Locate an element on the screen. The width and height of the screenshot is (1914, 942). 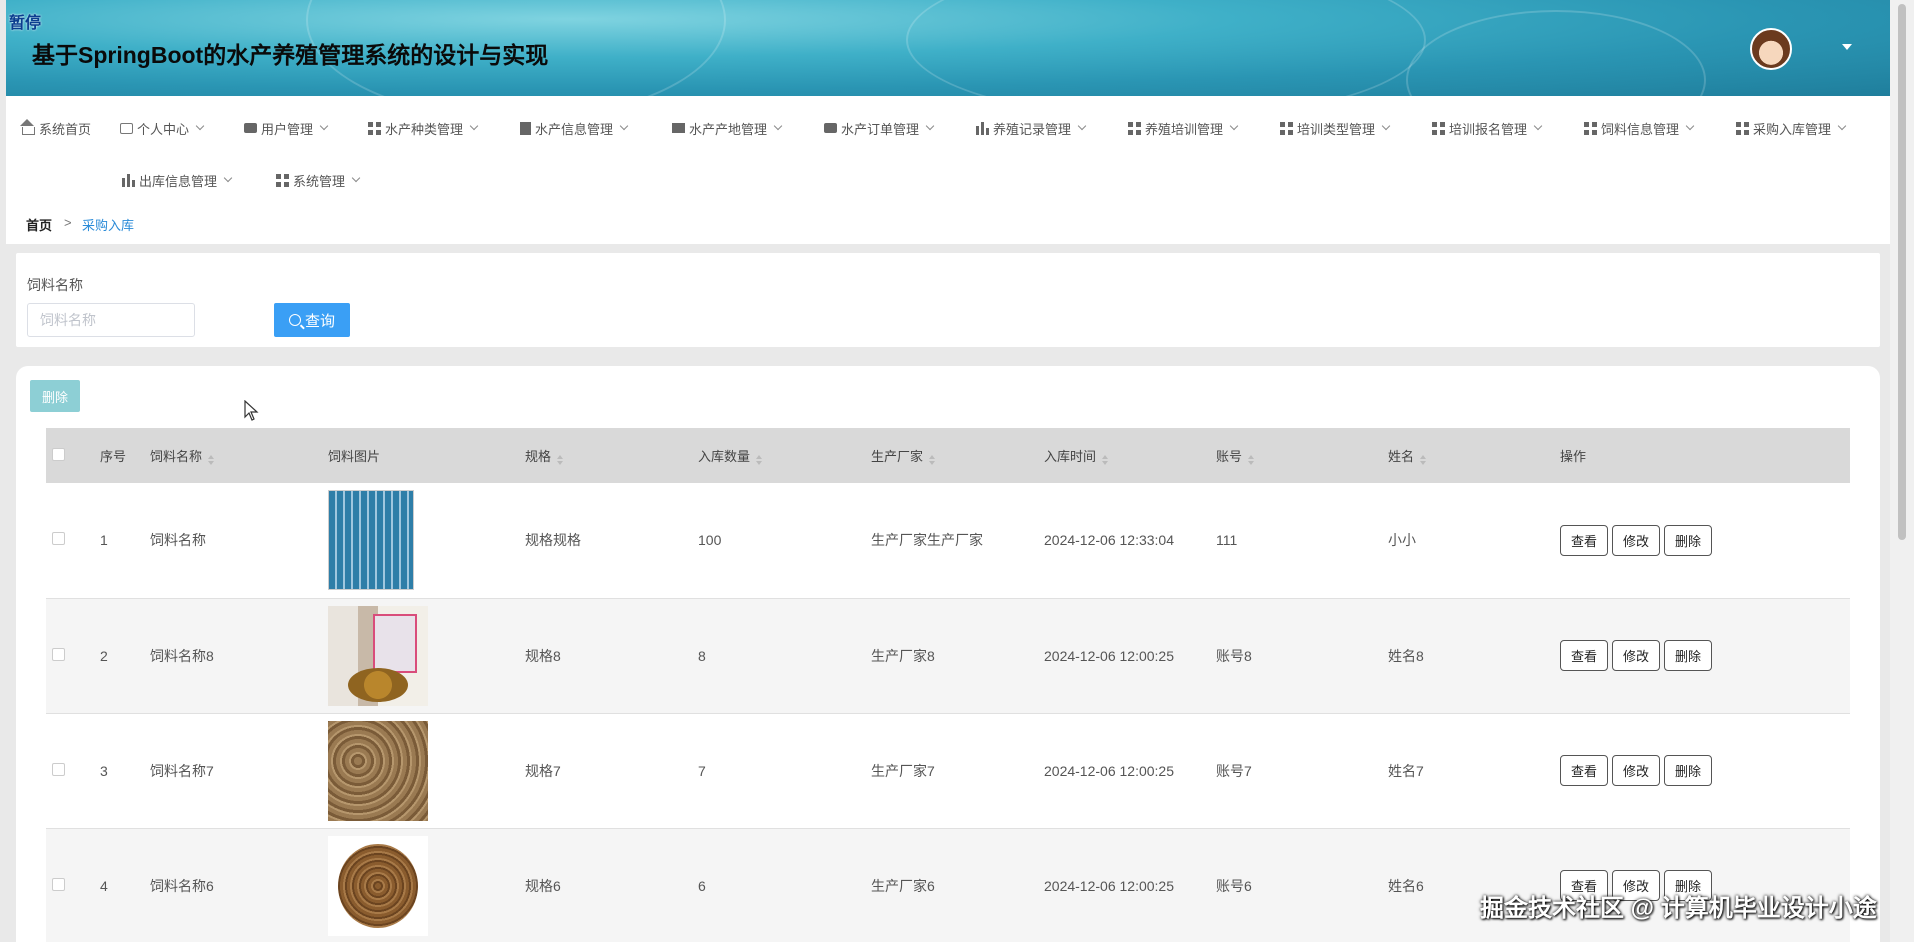
nav-item-training-signup-management: 培训报名管理 is located at coordinates (1487, 128).